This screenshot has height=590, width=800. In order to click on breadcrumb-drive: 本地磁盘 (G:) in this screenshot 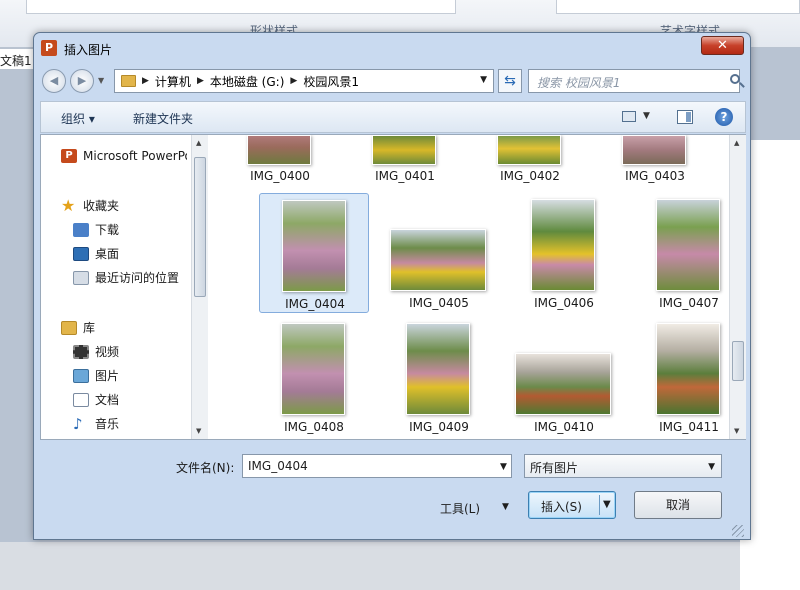, I will do `click(247, 81)`.